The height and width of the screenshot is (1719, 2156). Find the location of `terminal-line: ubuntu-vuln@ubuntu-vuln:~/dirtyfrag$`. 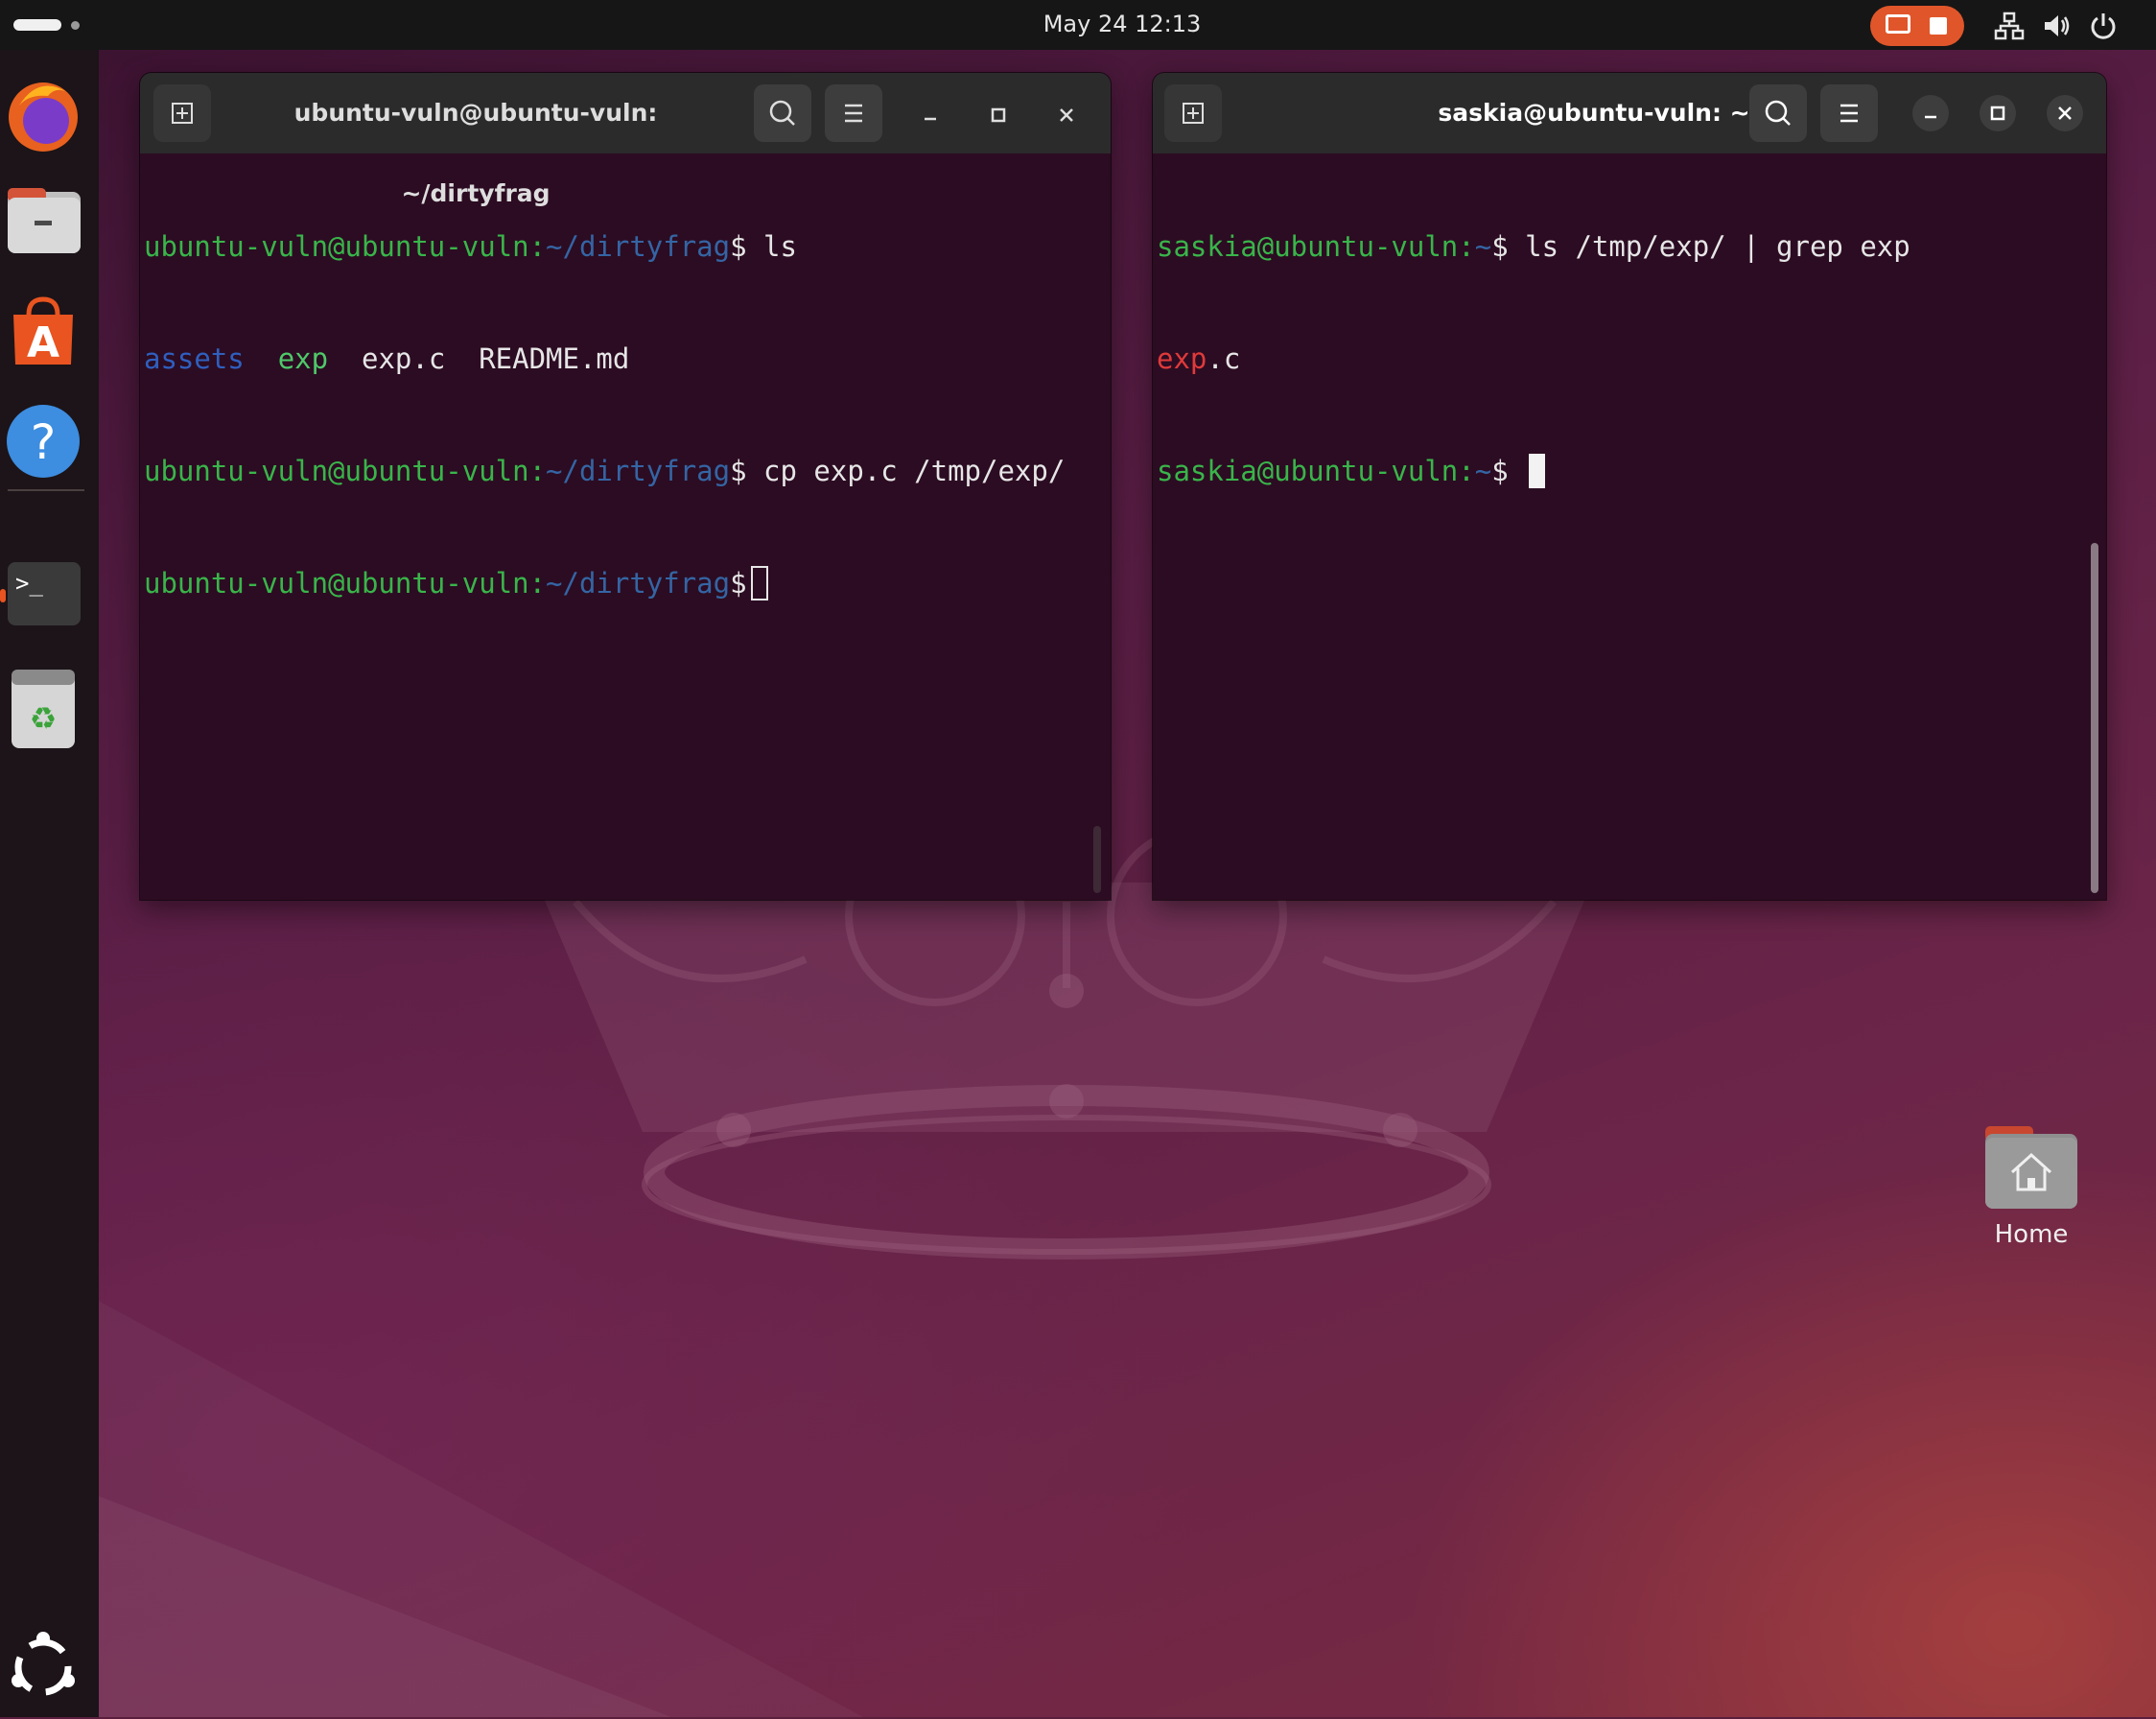

terminal-line: ubuntu-vuln@ubuntu-vuln:~/dirtyfrag$ is located at coordinates (625, 583).